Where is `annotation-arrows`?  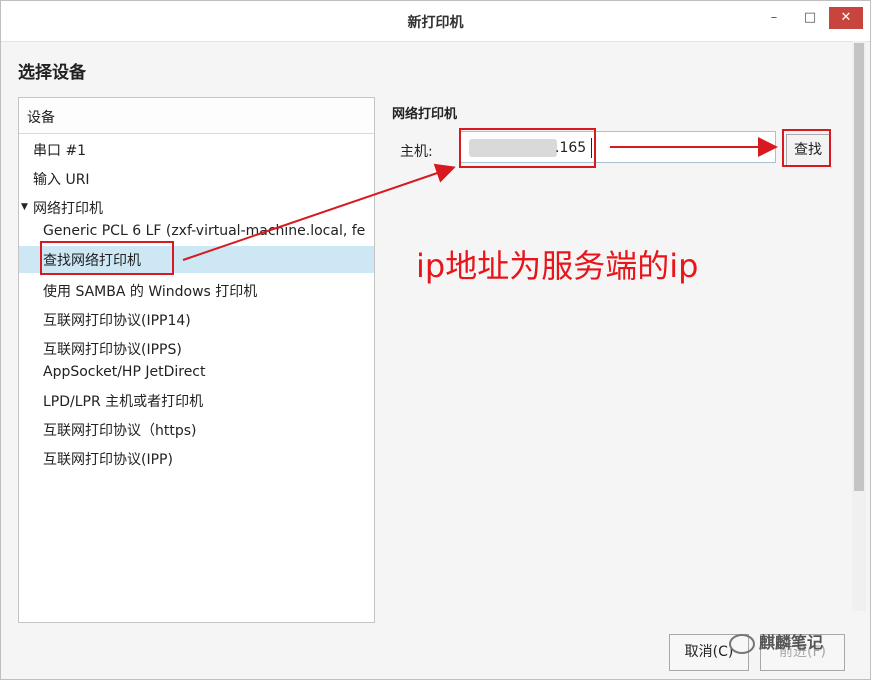
annotation-arrows is located at coordinates (480, 199).